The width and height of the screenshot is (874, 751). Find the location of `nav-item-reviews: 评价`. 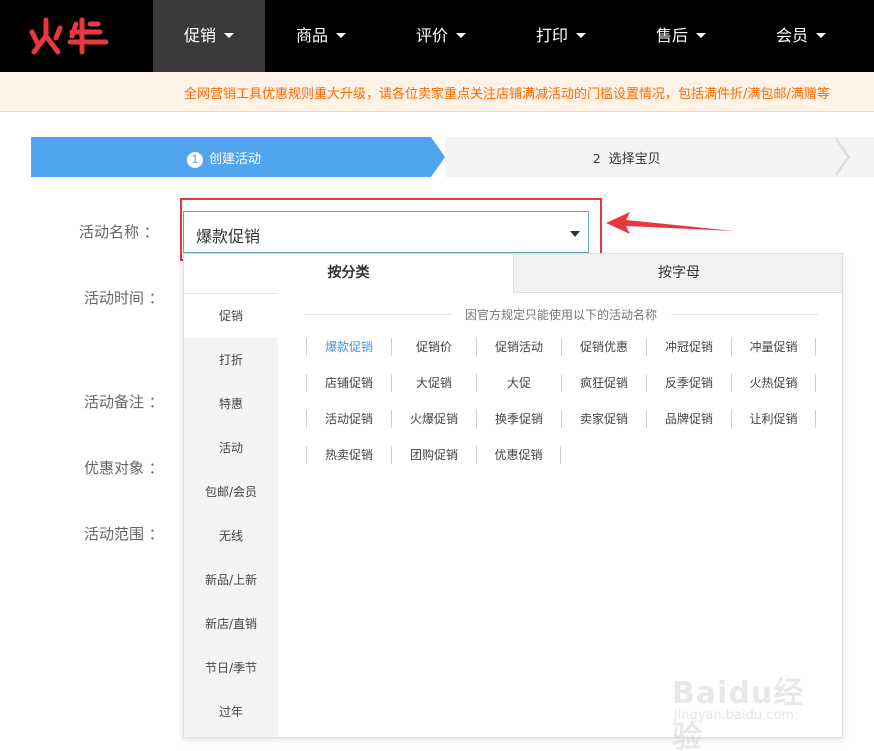

nav-item-reviews: 评价 is located at coordinates (441, 36).